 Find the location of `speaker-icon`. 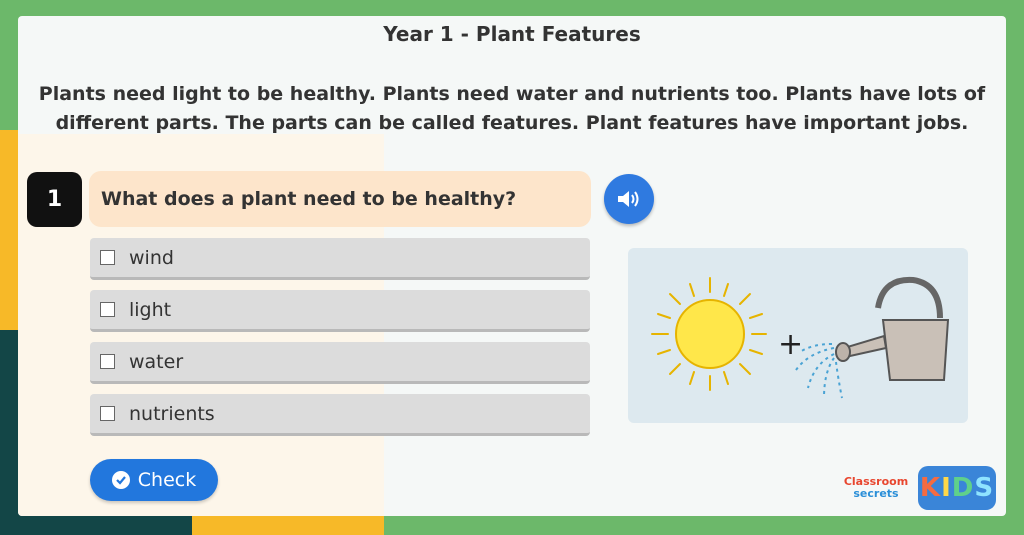

speaker-icon is located at coordinates (628, 199).